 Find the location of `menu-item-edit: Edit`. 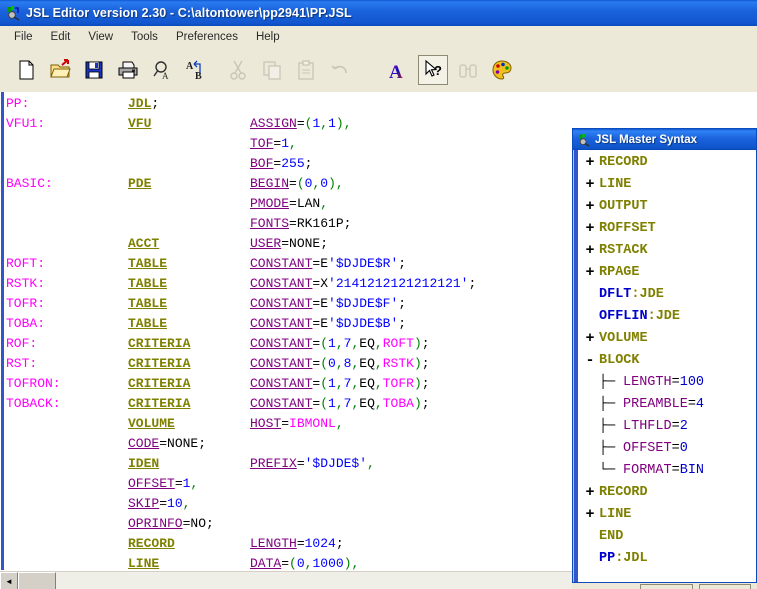

menu-item-edit: Edit is located at coordinates (61, 37).